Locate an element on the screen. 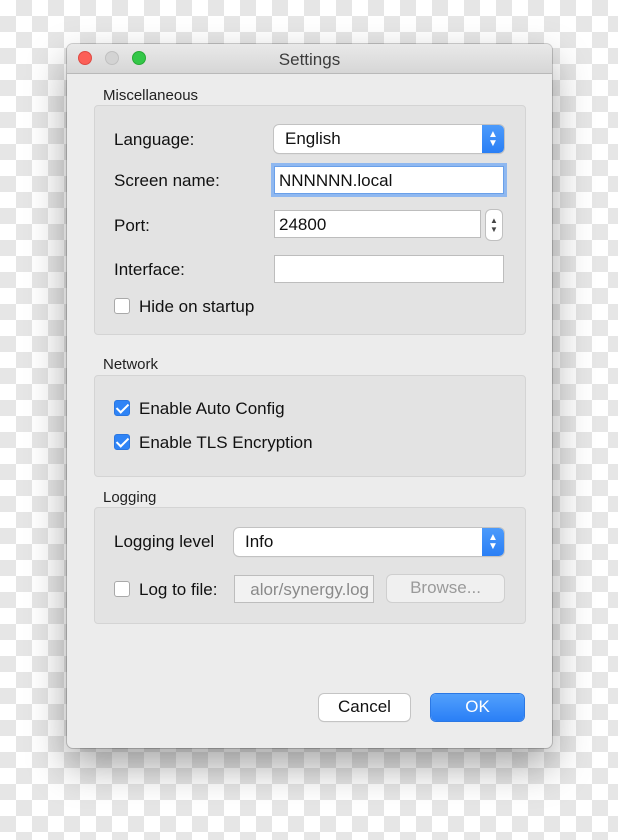  log-to-file-label: Log to file: is located at coordinates (178, 590).